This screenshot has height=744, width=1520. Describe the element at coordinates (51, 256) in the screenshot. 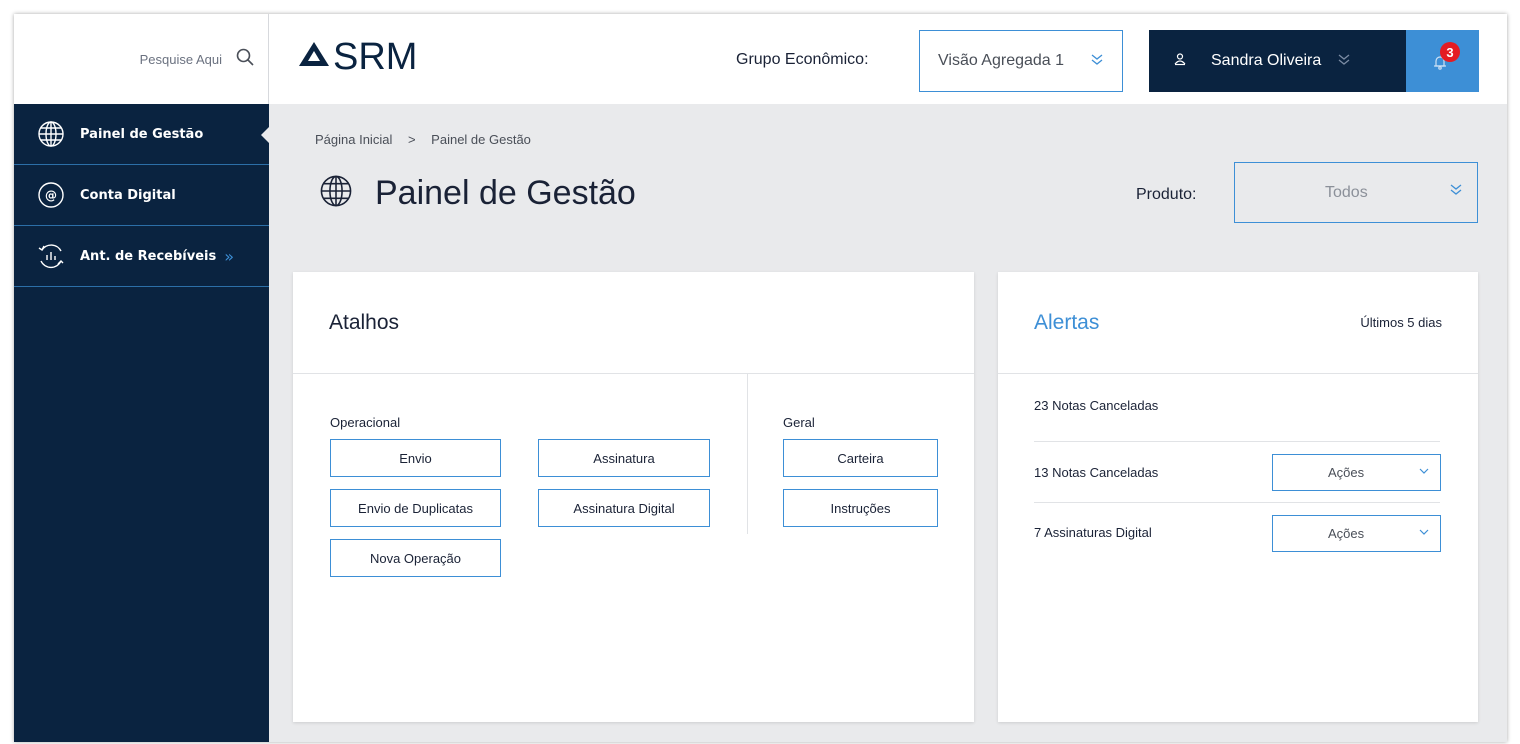

I see `receivables-chart-icon` at that location.